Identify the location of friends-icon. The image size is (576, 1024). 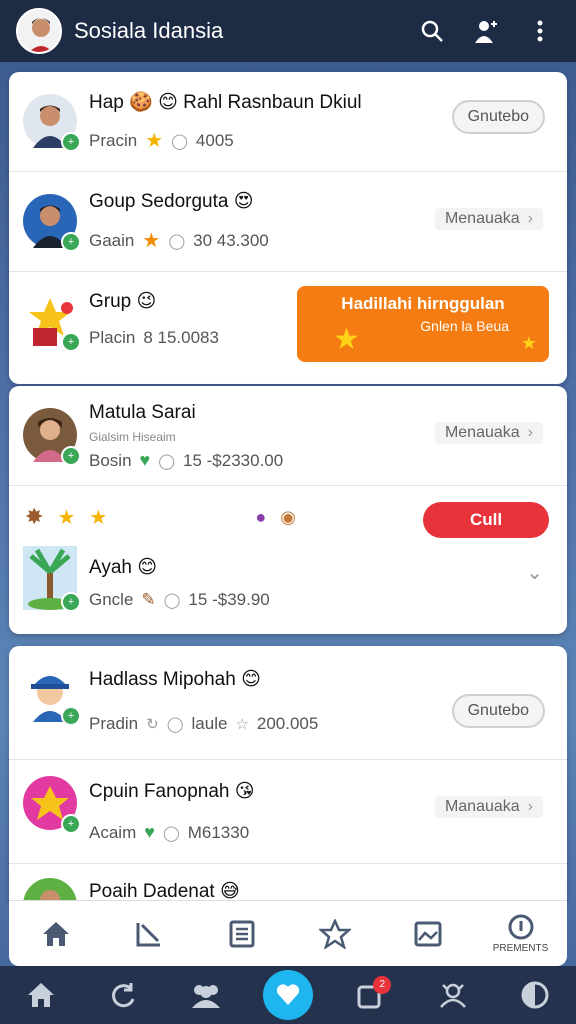
(452, 995).